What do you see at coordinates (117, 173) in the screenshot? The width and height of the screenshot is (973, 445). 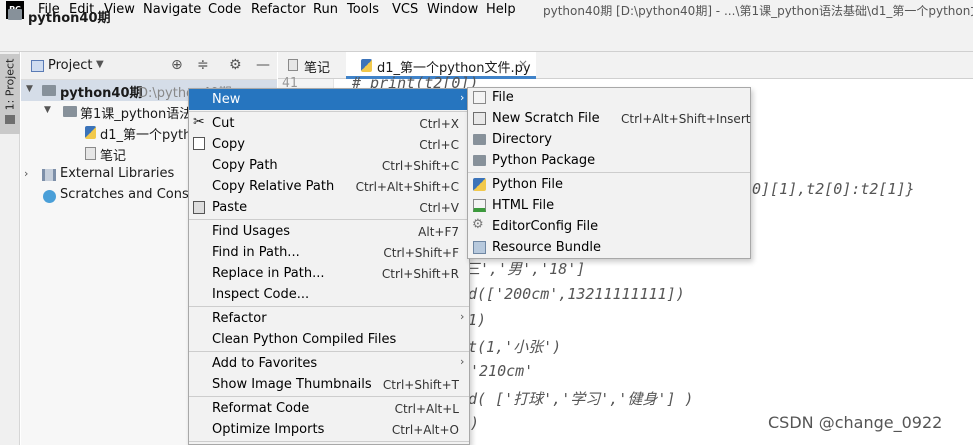 I see `tree-external-libraries-label: External Libraries` at bounding box center [117, 173].